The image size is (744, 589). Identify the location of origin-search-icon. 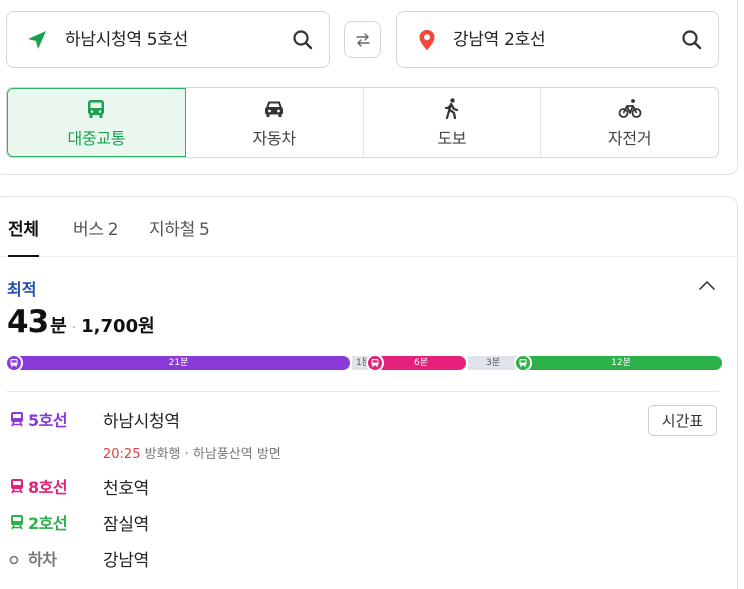
(303, 40).